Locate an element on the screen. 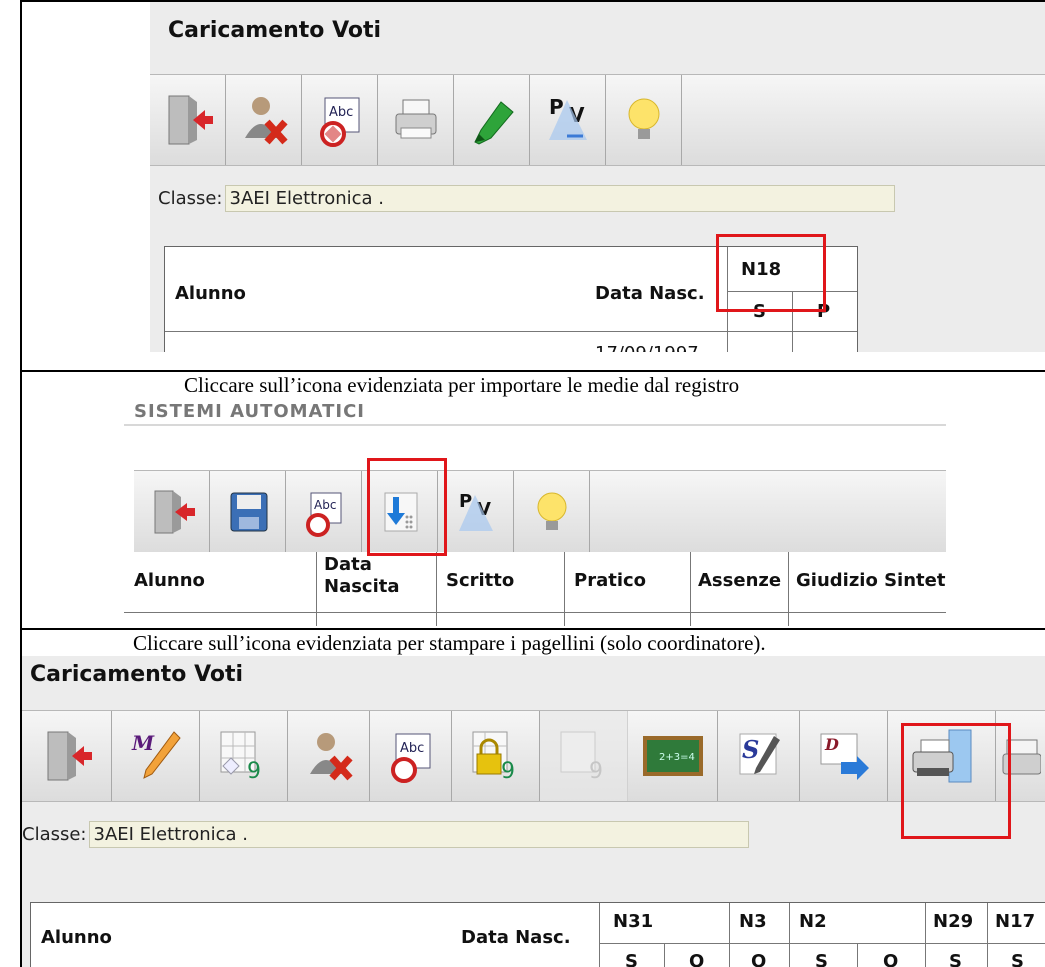  edit-marks-button: M is located at coordinates (156, 756).